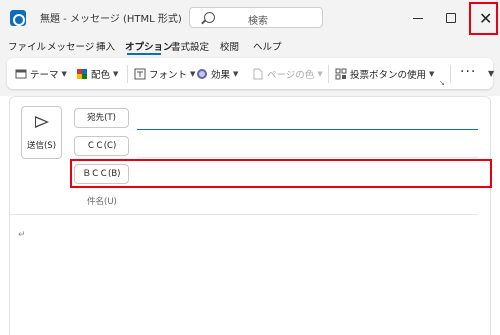 The height and width of the screenshot is (335, 500). I want to click on close-icon: ✕, so click(486, 18).